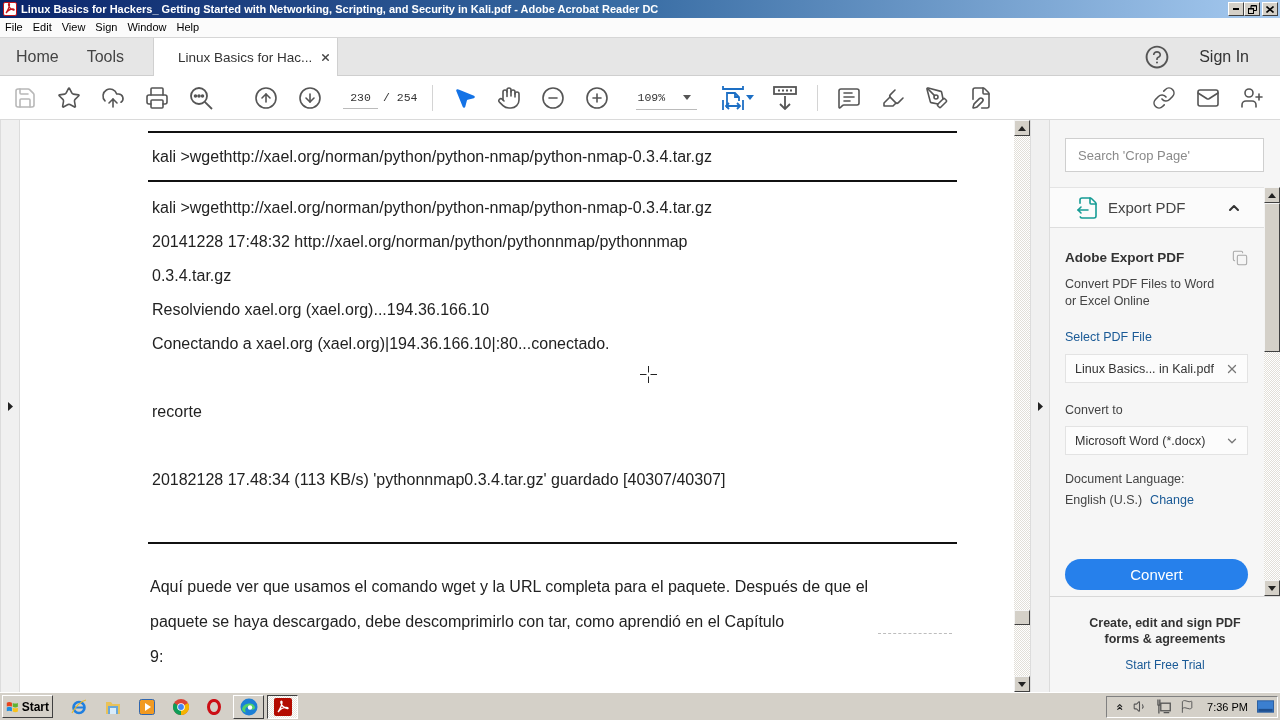 This screenshot has width=1280, height=720. Describe the element at coordinates (42, 27) in the screenshot. I see `menu-item: Edit` at that location.